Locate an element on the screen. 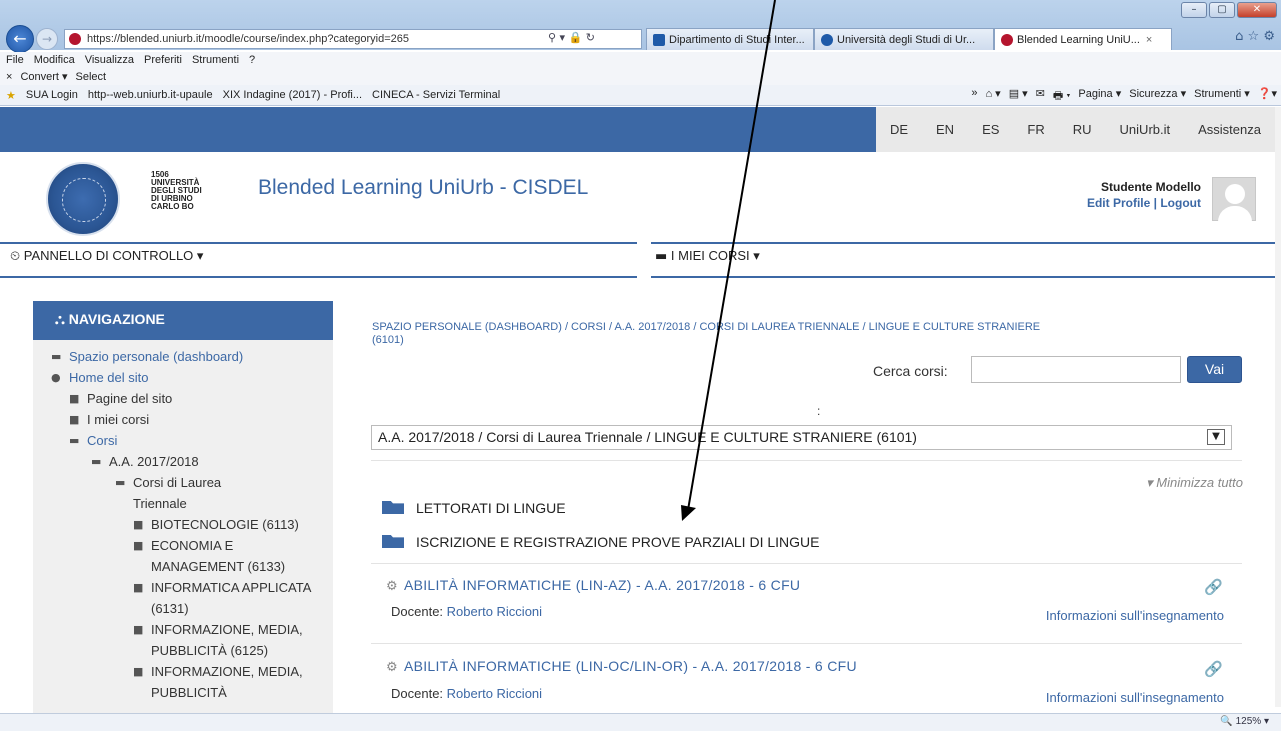 The width and height of the screenshot is (1281, 731). command-strumenti: Strumenti ▾ is located at coordinates (1222, 96).